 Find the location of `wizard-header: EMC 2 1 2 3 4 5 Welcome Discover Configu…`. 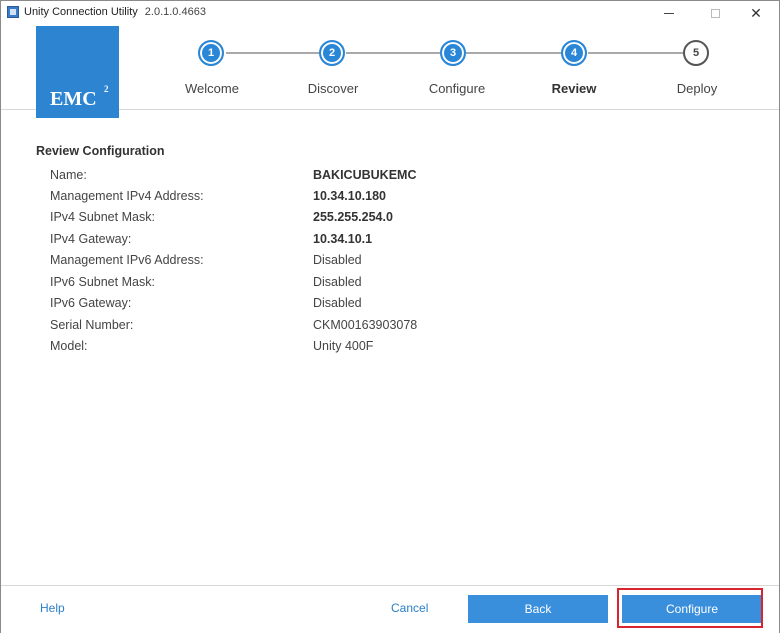

wizard-header: EMC 2 1 2 3 4 5 Welcome Discover Configu… is located at coordinates (390, 71).